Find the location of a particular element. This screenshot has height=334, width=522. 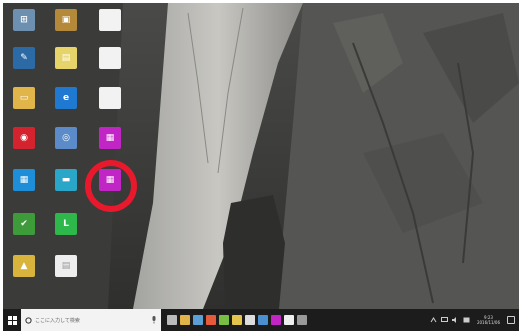

system-tray: 9:23 2016/11/06 is located at coordinates (474, 320).